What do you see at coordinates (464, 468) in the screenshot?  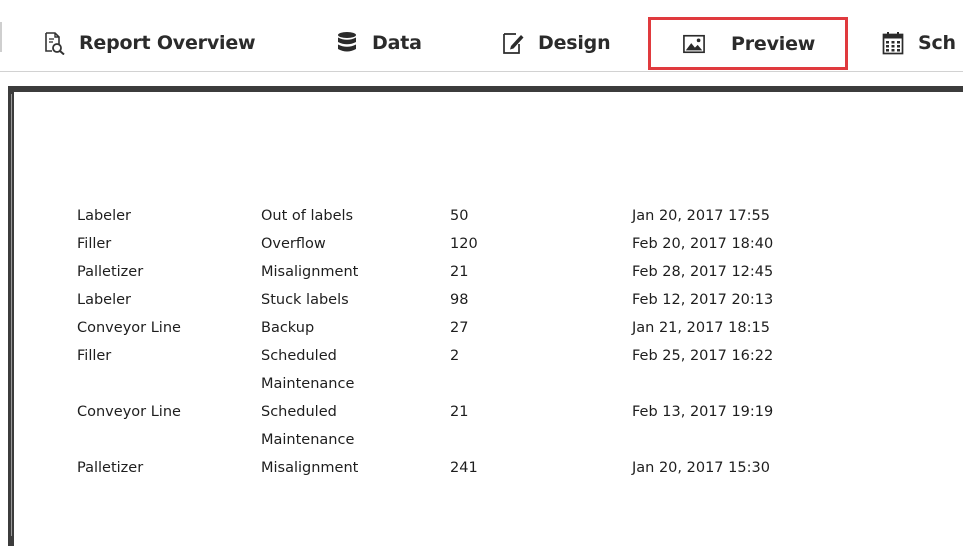 I see `count-cell: 241` at bounding box center [464, 468].